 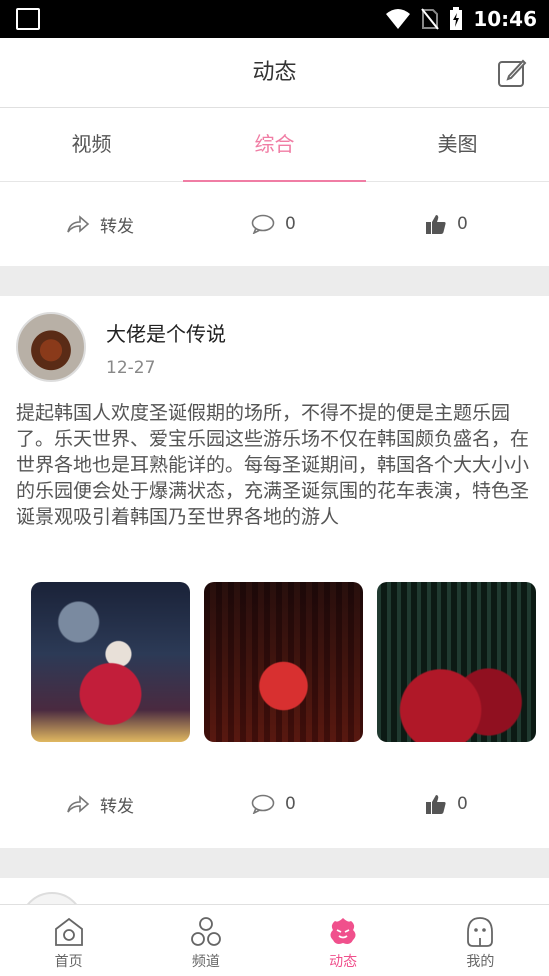 I want to click on no-sim-icon, so click(x=430, y=19).